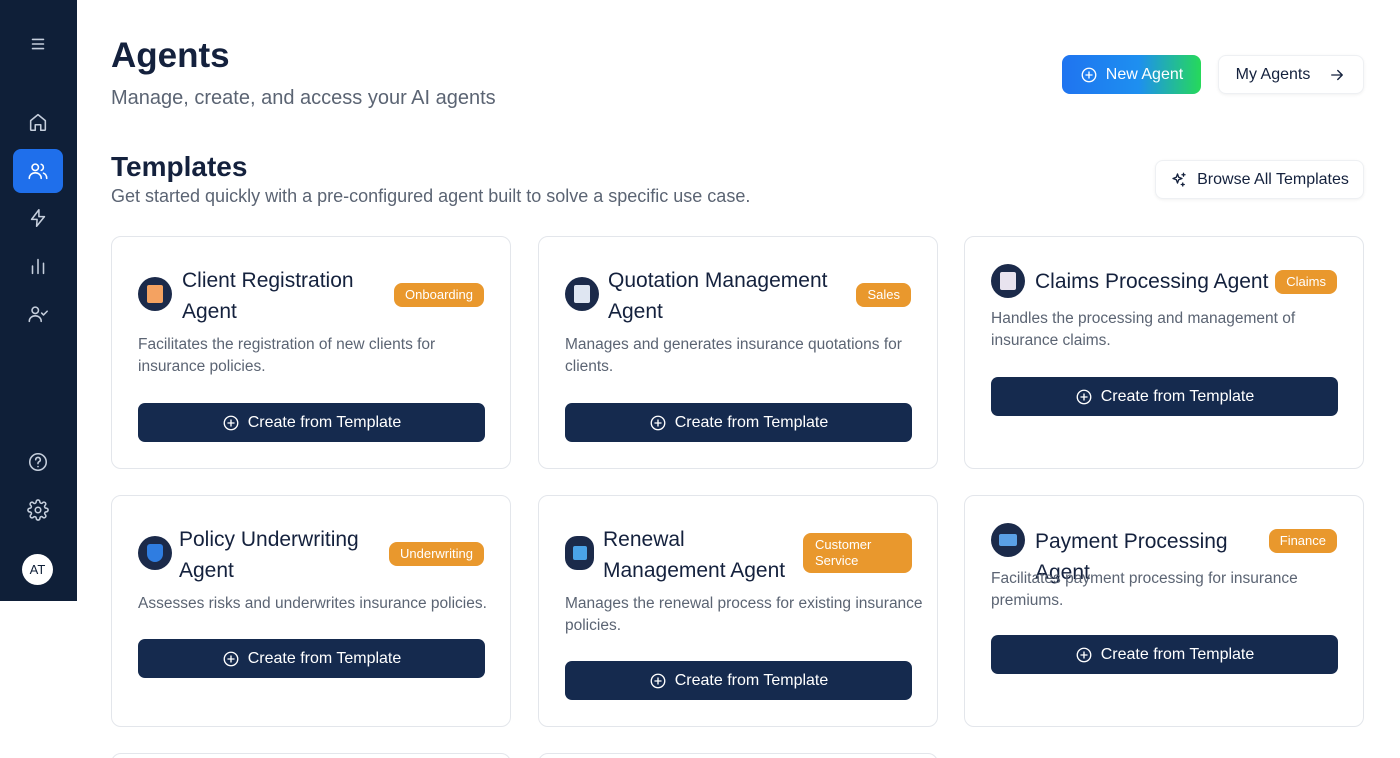  What do you see at coordinates (38, 510) in the screenshot?
I see `settings-icon` at bounding box center [38, 510].